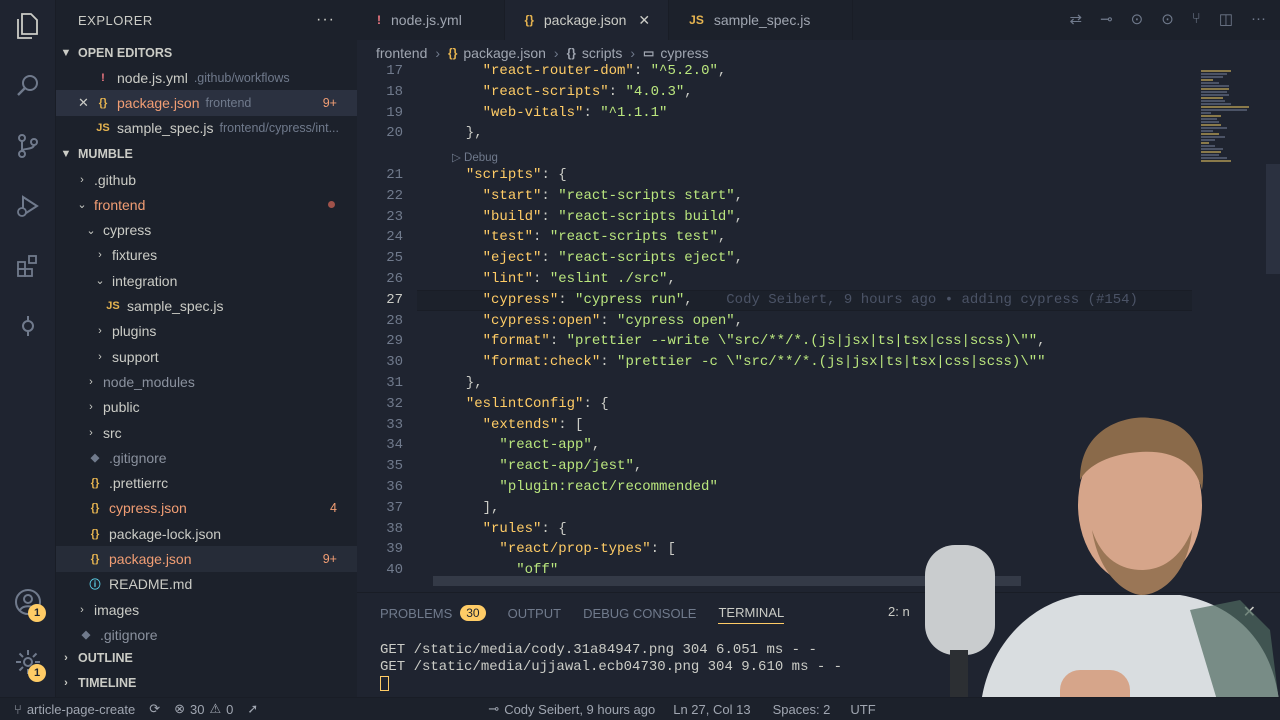  What do you see at coordinates (1137, 19) in the screenshot?
I see `previous-change-icon: ⊙` at bounding box center [1137, 19].